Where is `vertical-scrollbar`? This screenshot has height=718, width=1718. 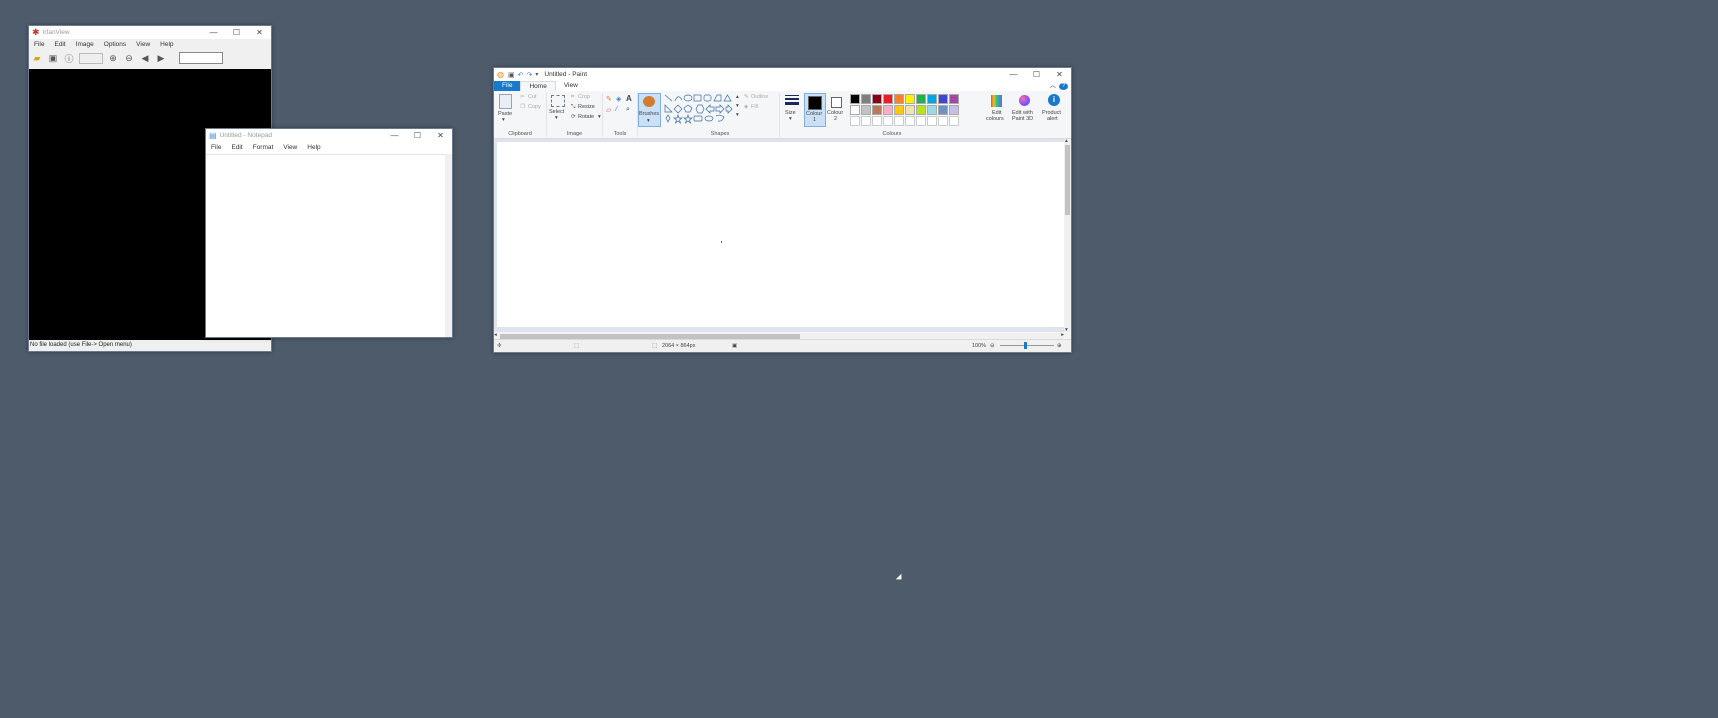
vertical-scrollbar is located at coordinates (448, 245).